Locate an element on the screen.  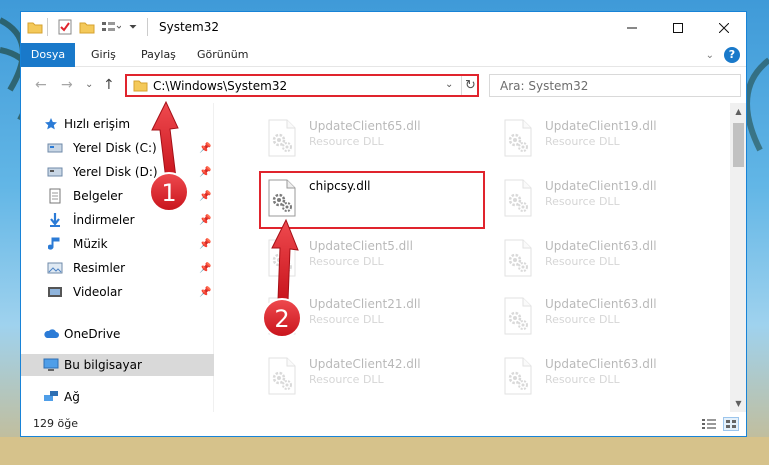
search-input: Ara: System32 is located at coordinates (615, 85).